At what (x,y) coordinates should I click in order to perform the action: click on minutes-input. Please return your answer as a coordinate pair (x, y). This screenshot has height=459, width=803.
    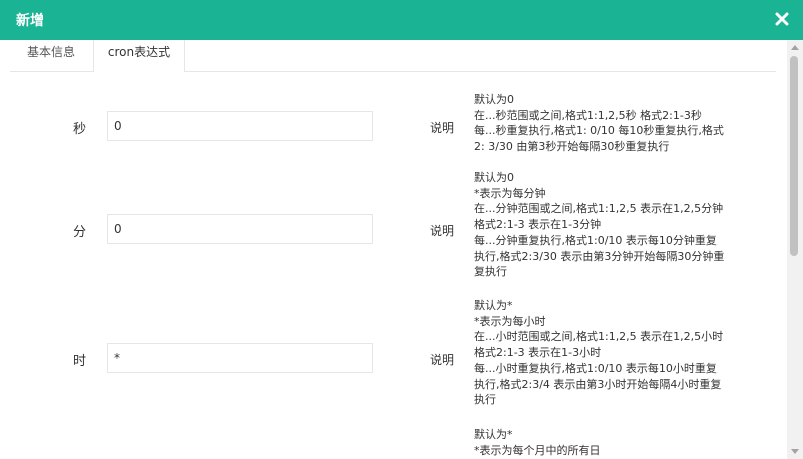
    Looking at the image, I should click on (240, 229).